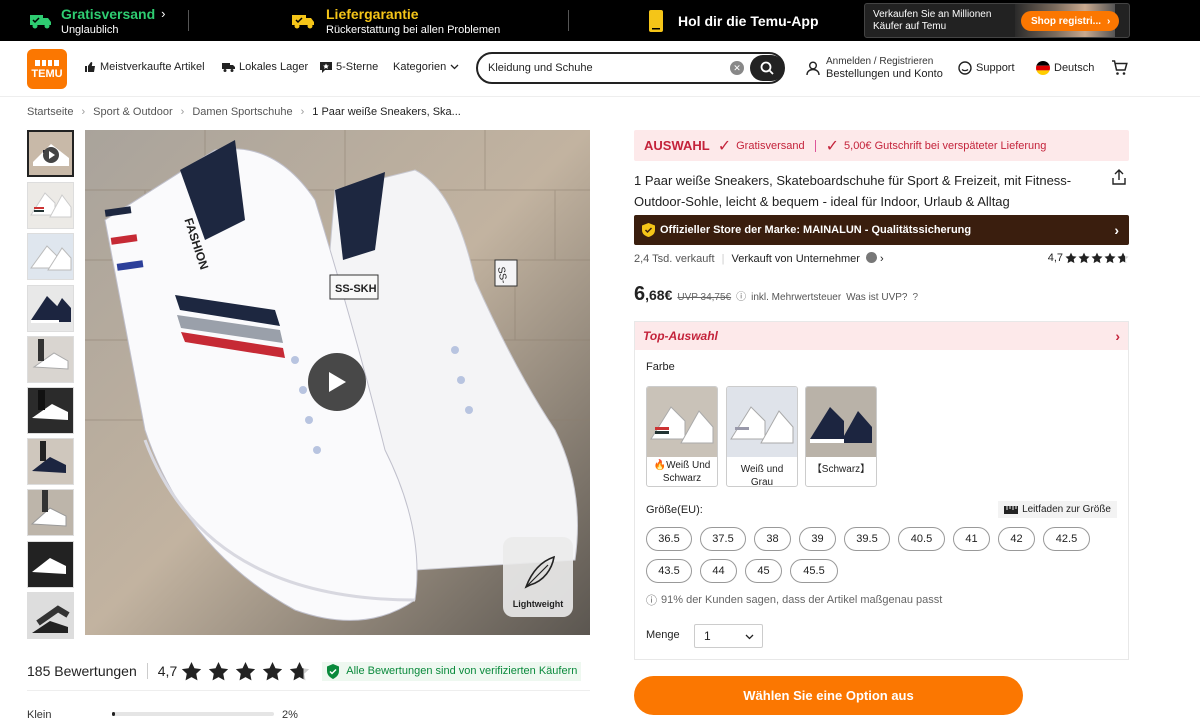 The width and height of the screenshot is (1200, 721). What do you see at coordinates (640, 294) in the screenshot?
I see `price-integer: 6` at bounding box center [640, 294].